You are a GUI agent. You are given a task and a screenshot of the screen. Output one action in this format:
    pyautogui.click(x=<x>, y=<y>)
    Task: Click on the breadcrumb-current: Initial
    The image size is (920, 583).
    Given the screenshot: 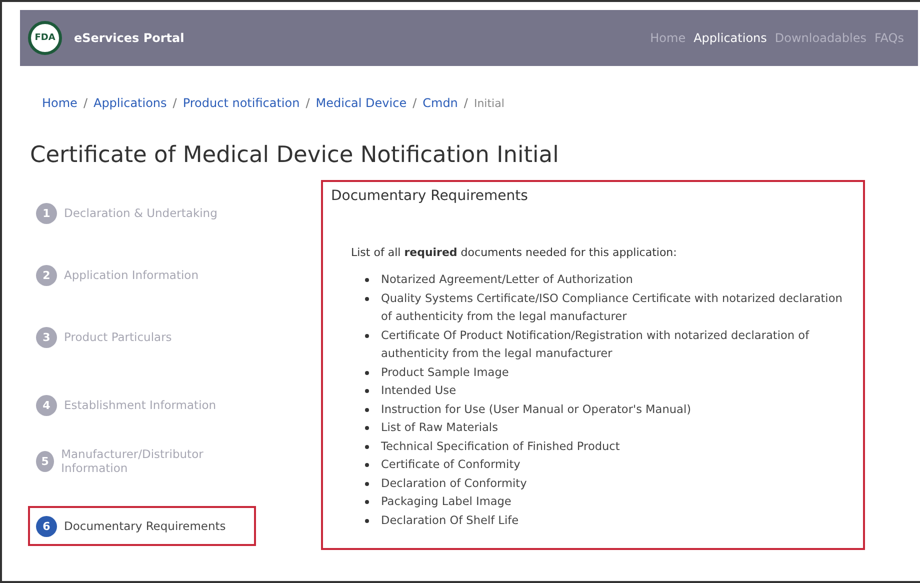 What is the action you would take?
    pyautogui.click(x=489, y=103)
    